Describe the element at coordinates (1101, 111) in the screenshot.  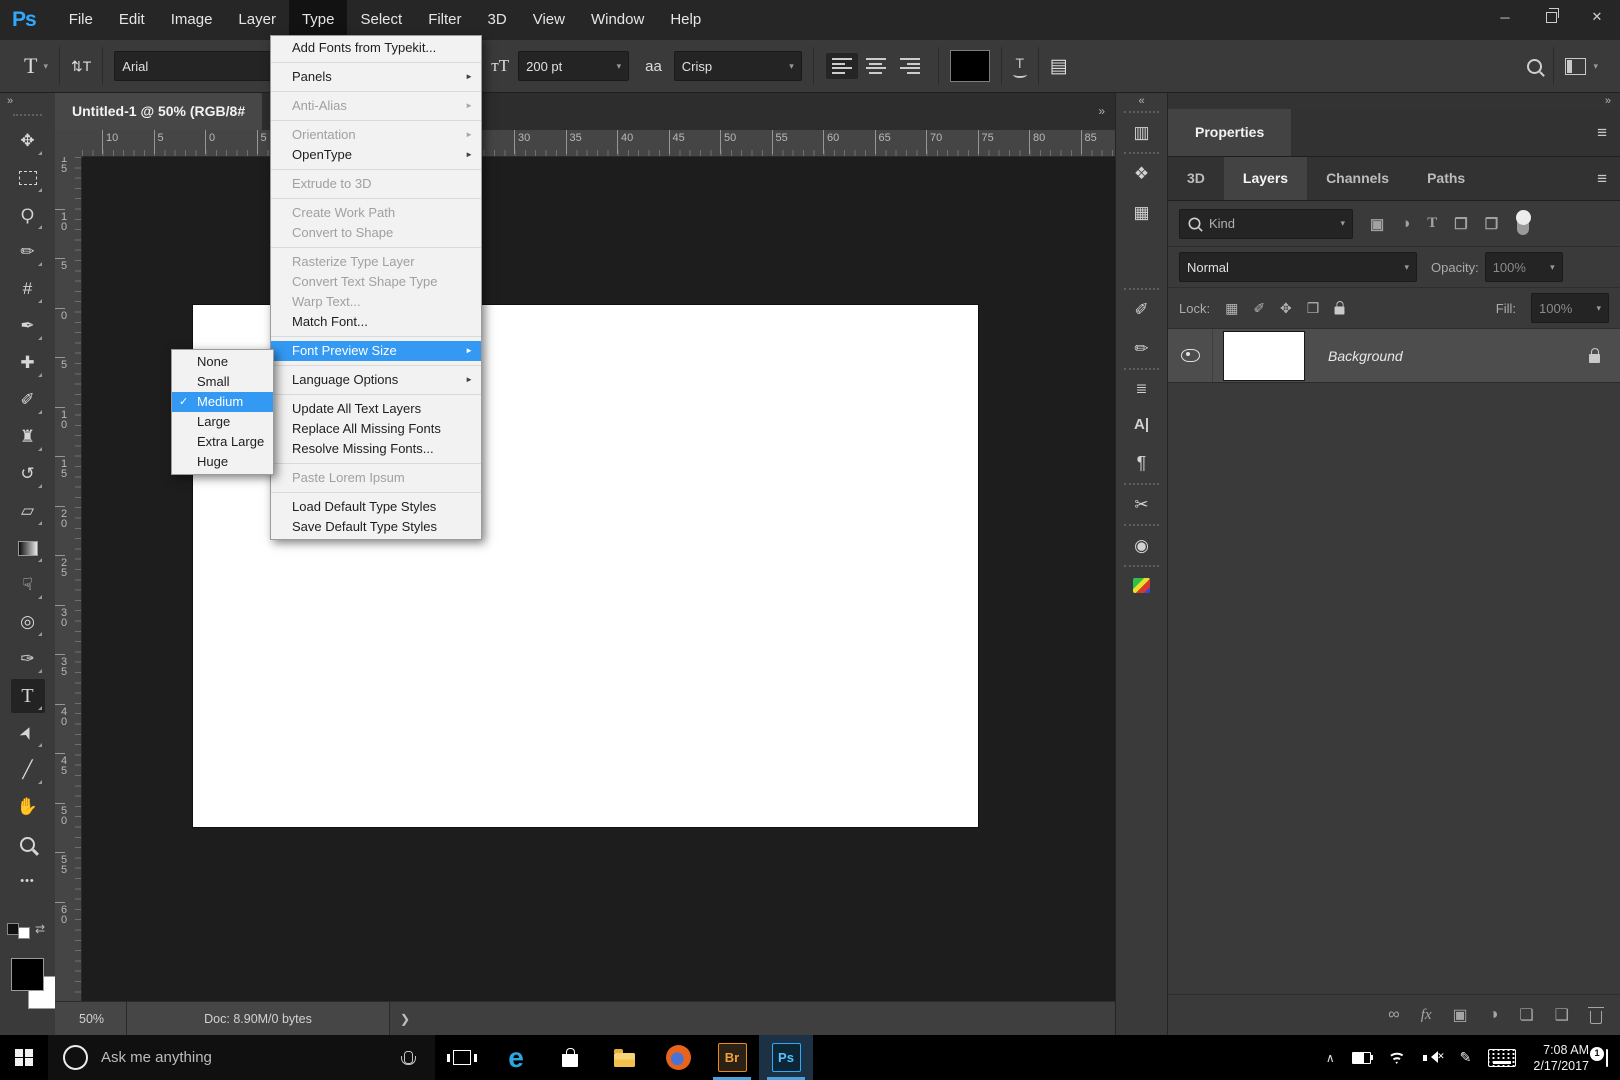
I see `tab-bar-expand-icon: »` at that location.